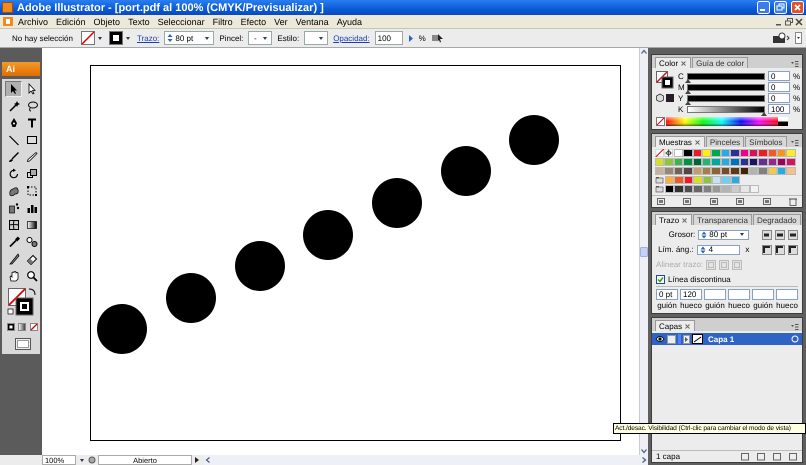 The image size is (806, 465). What do you see at coordinates (680, 141) in the screenshot?
I see `panel-tab: Muestras` at bounding box center [680, 141].